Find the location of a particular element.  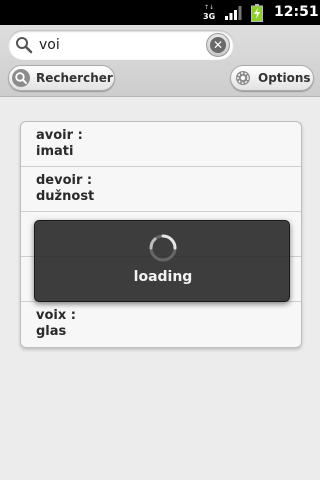

search-input is located at coordinates (121, 45).